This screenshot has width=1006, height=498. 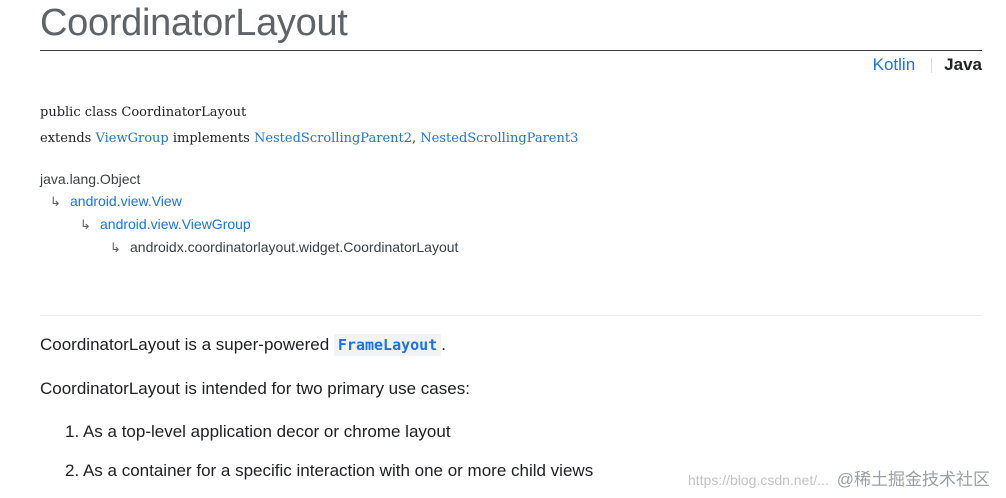 I want to click on extends-keyword: extends, so click(x=68, y=138).